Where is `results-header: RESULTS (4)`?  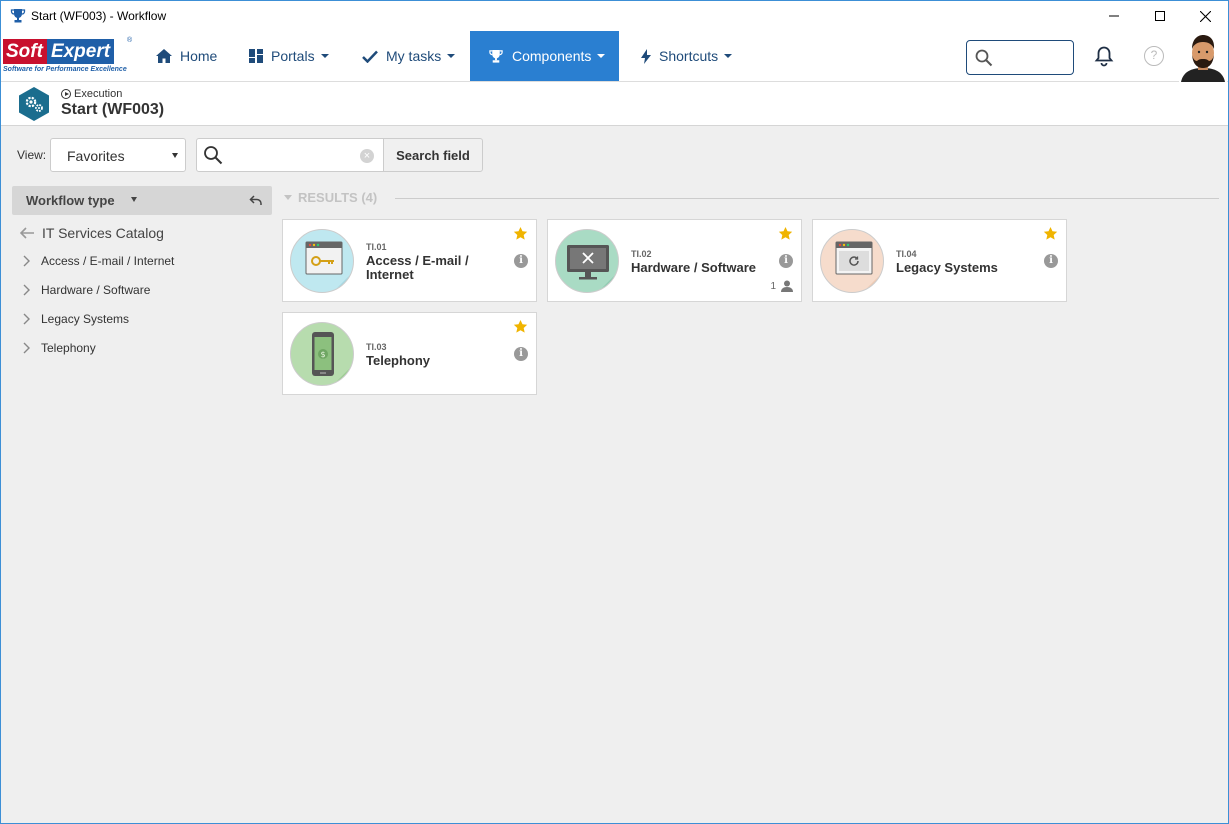
results-header: RESULTS (4) is located at coordinates (330, 197).